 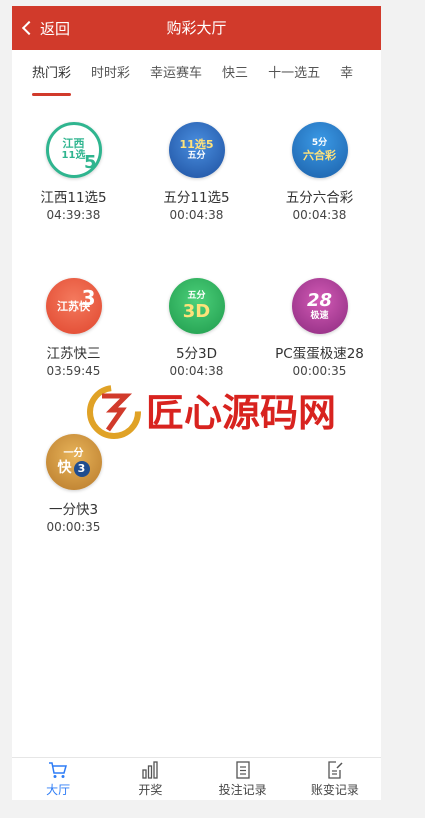 What do you see at coordinates (196, 198) in the screenshot?
I see `game-name: 五分11选5` at bounding box center [196, 198].